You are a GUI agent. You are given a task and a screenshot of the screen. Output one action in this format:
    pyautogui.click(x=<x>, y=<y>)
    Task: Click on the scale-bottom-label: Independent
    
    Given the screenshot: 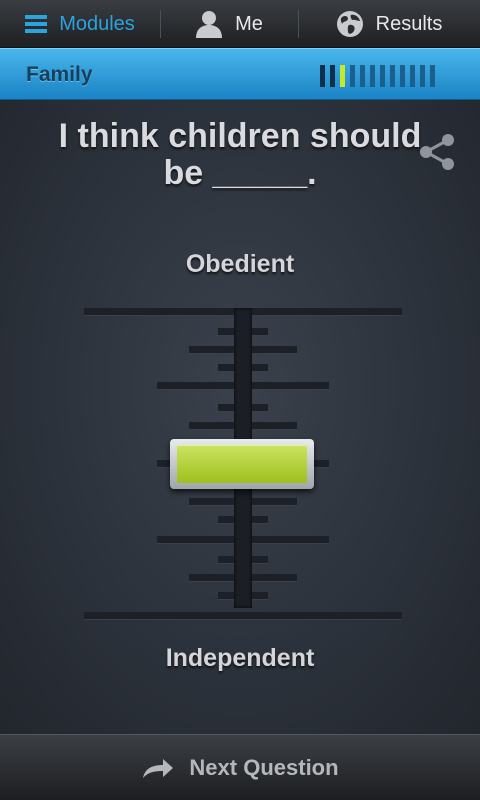 What is the action you would take?
    pyautogui.click(x=240, y=658)
    